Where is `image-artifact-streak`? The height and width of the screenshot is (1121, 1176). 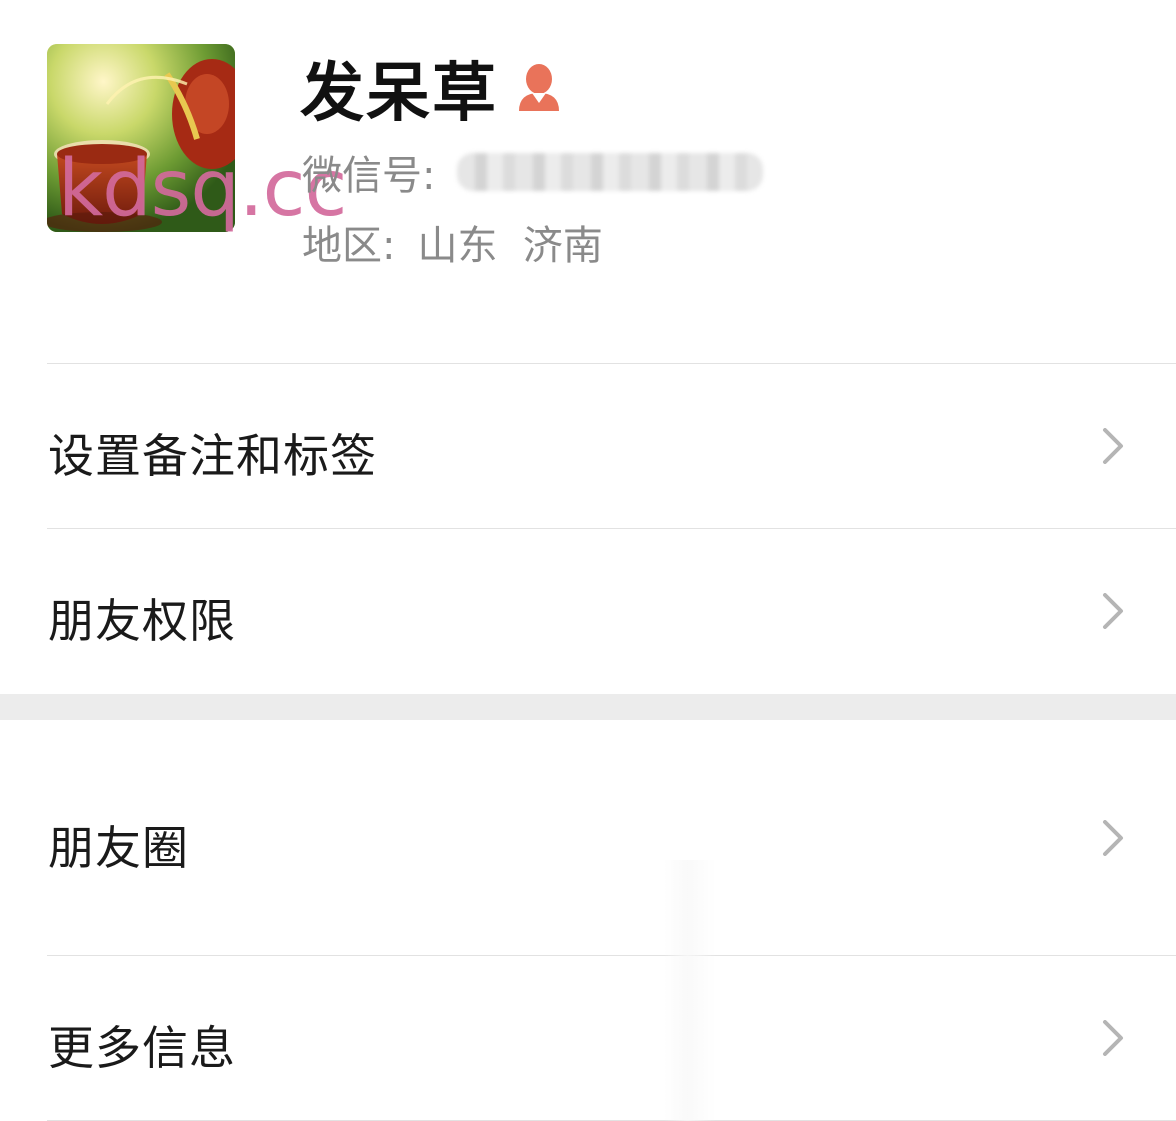
image-artifact-streak is located at coordinates (690, 990).